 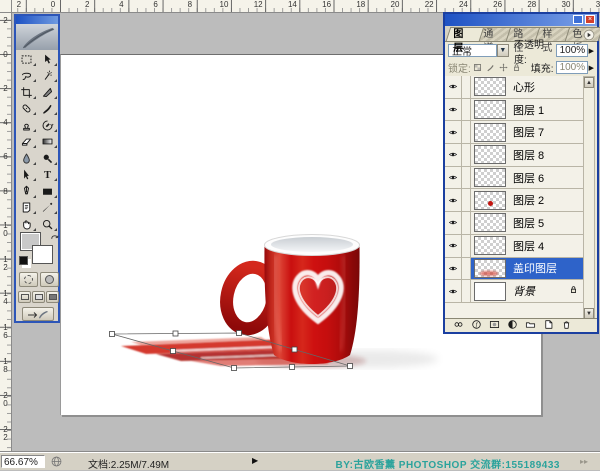 I want to click on layer-style-button: f, so click(x=476, y=326).